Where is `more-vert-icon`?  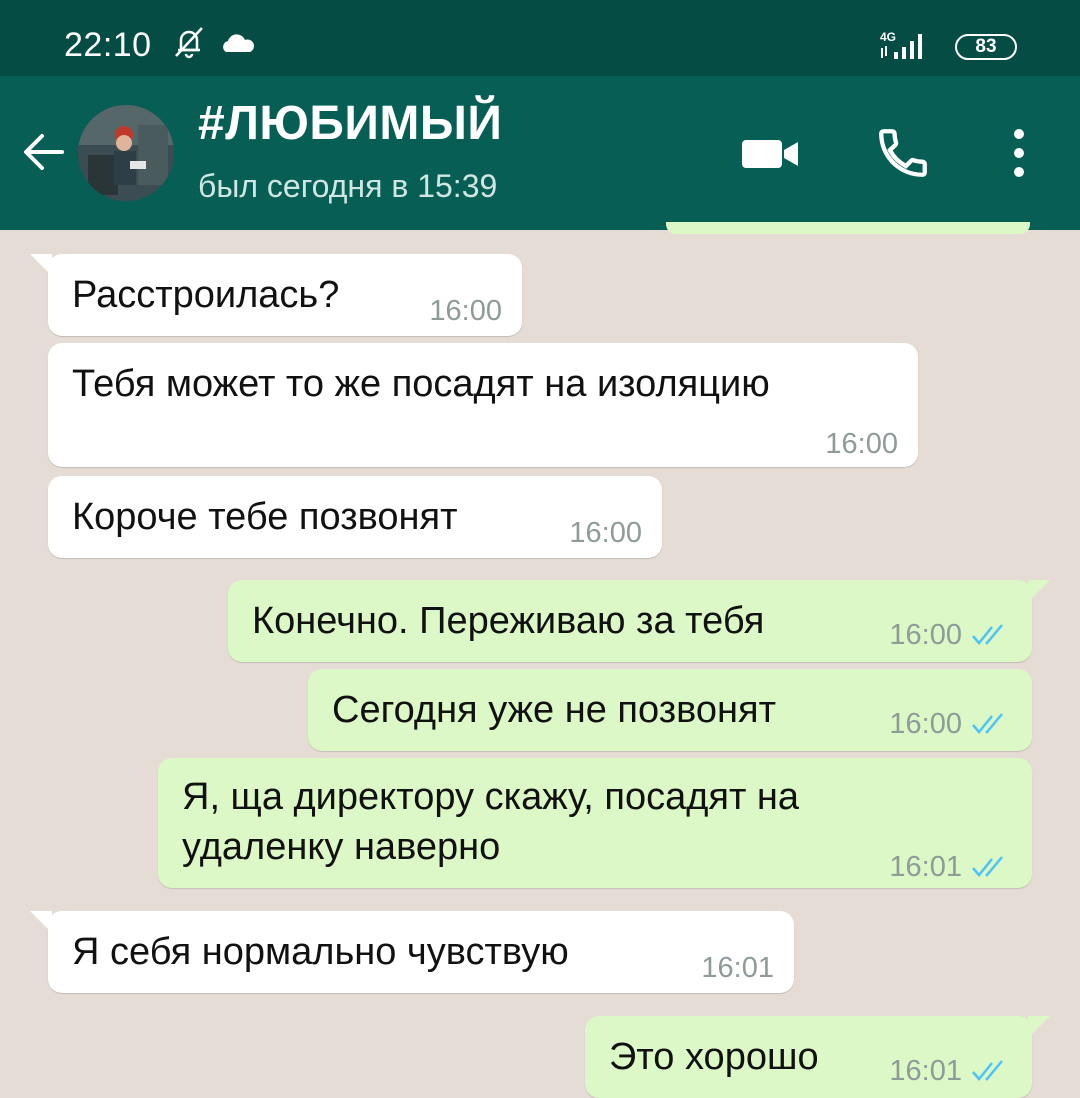 more-vert-icon is located at coordinates (1019, 153).